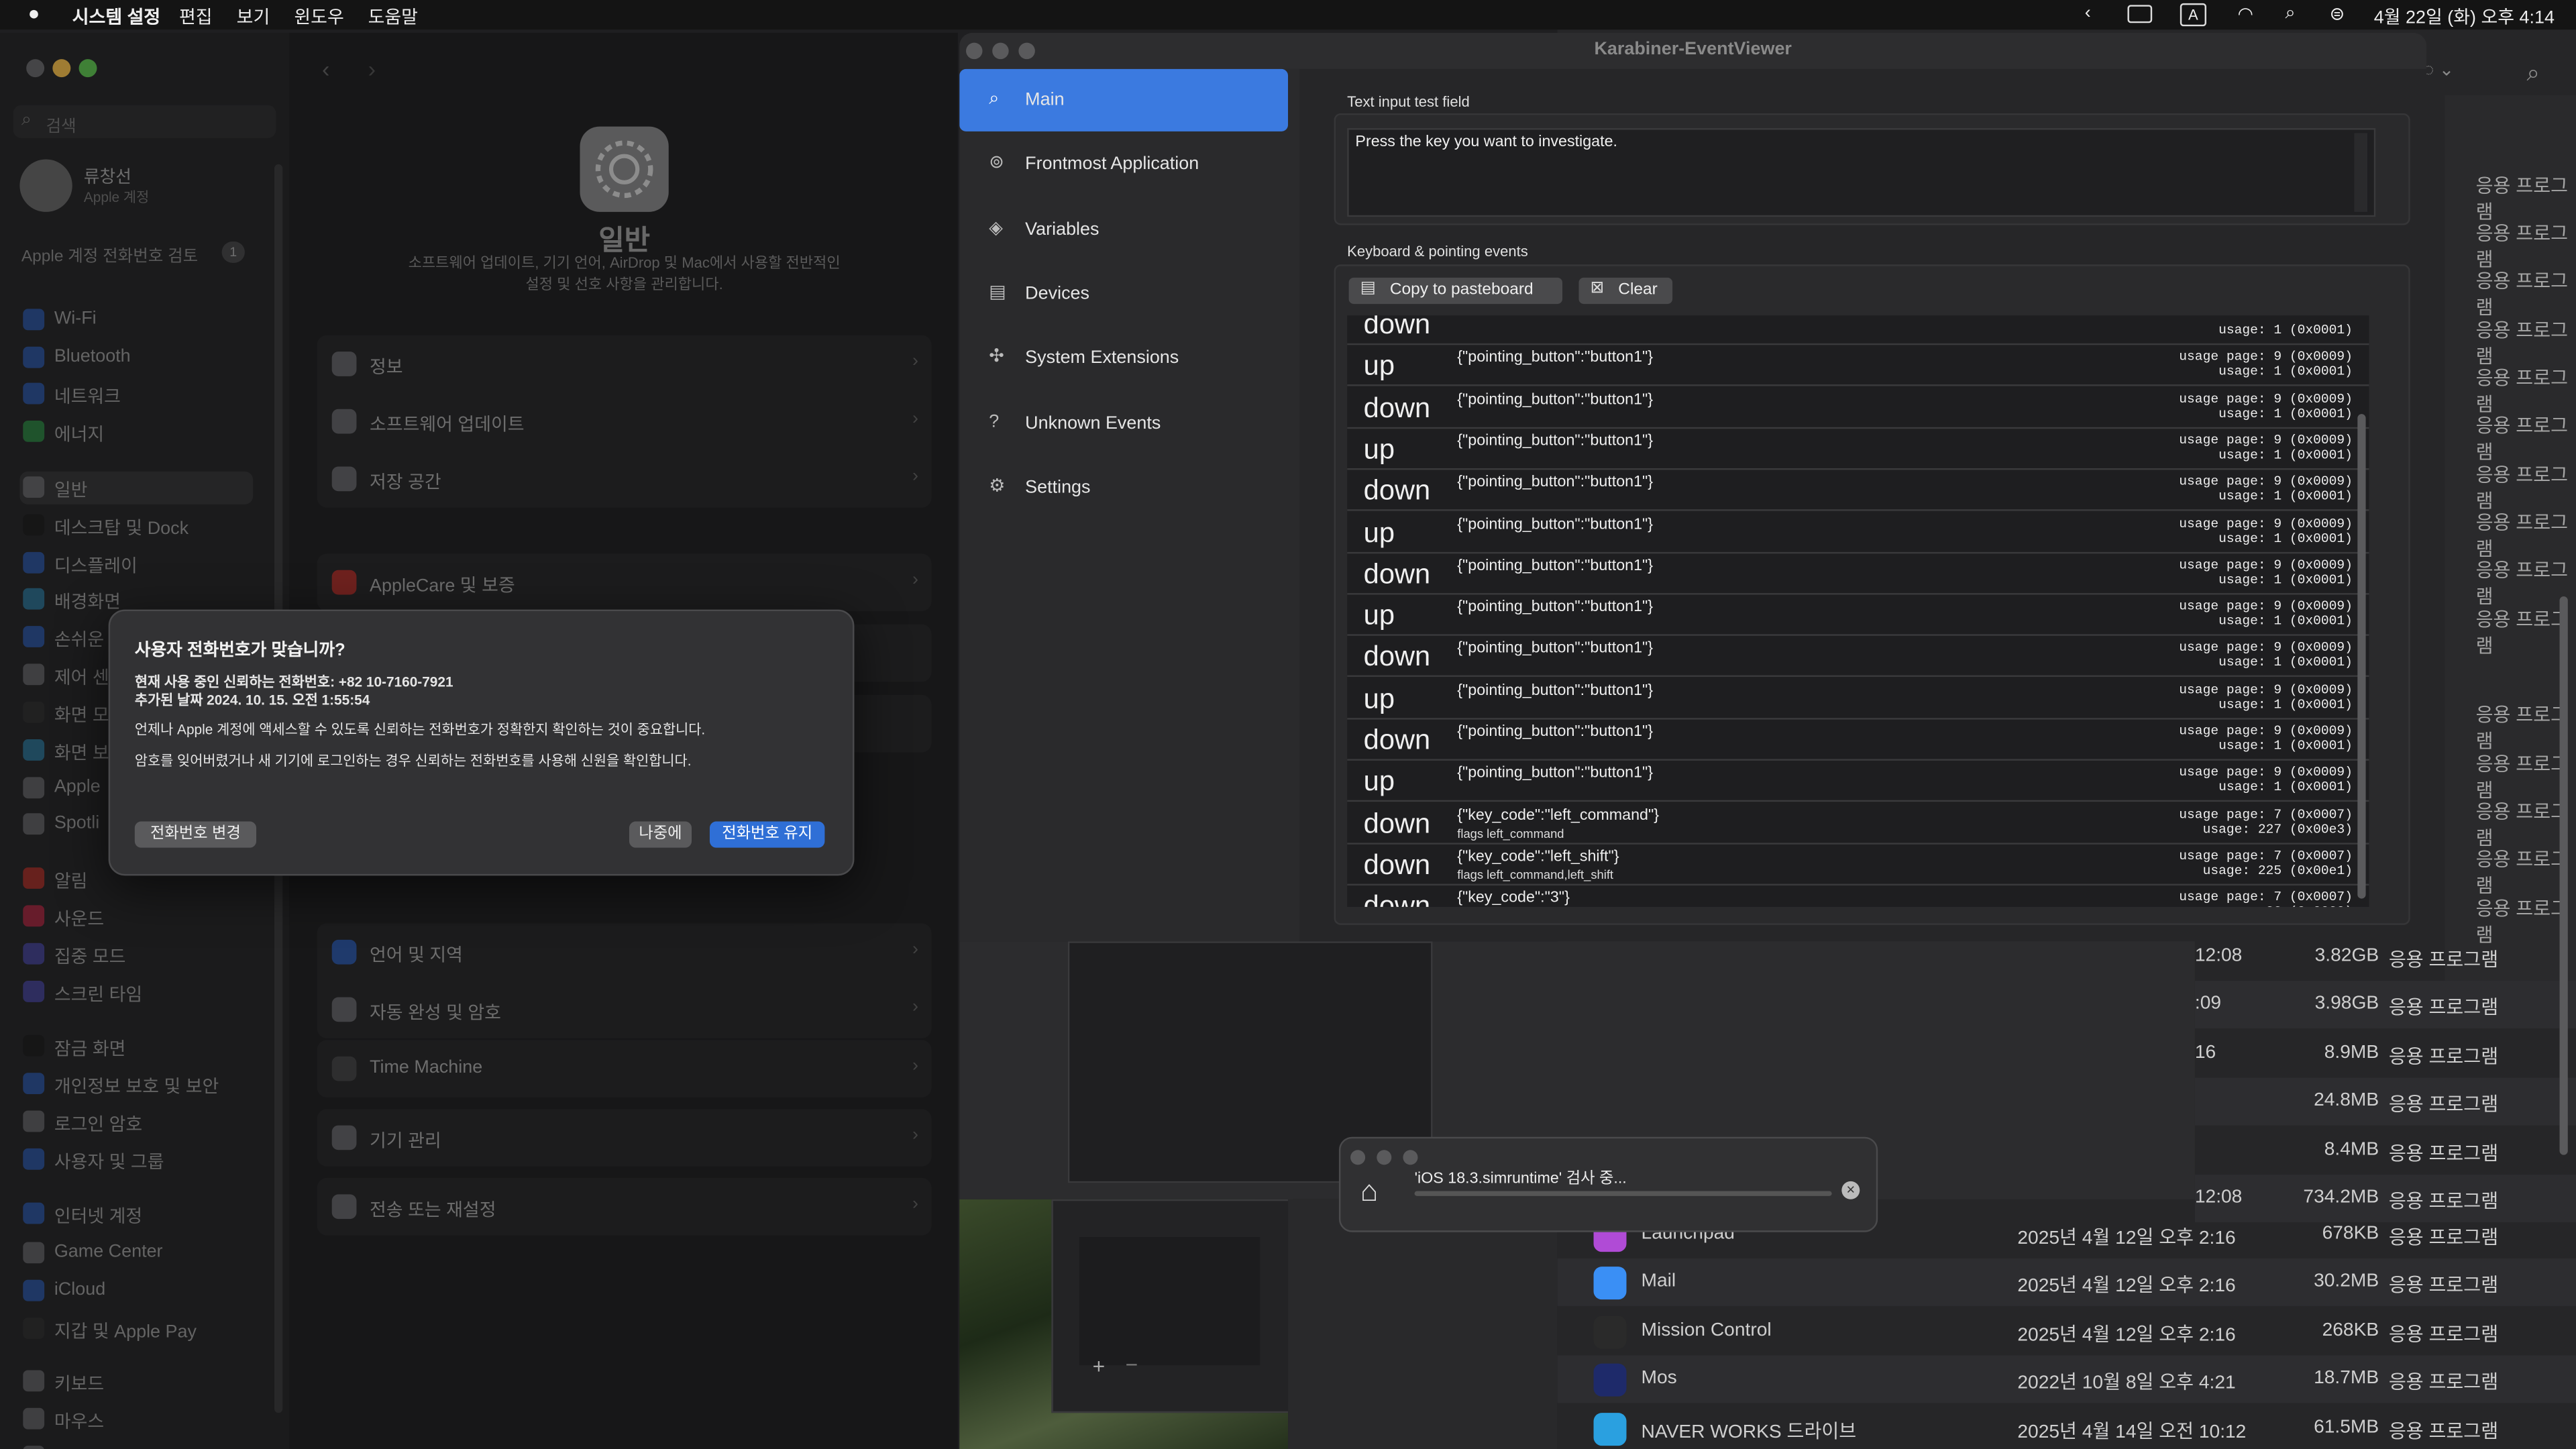 The image size is (2576, 1449). I want to click on archive-utility-icon: ⌂, so click(1369, 1191).